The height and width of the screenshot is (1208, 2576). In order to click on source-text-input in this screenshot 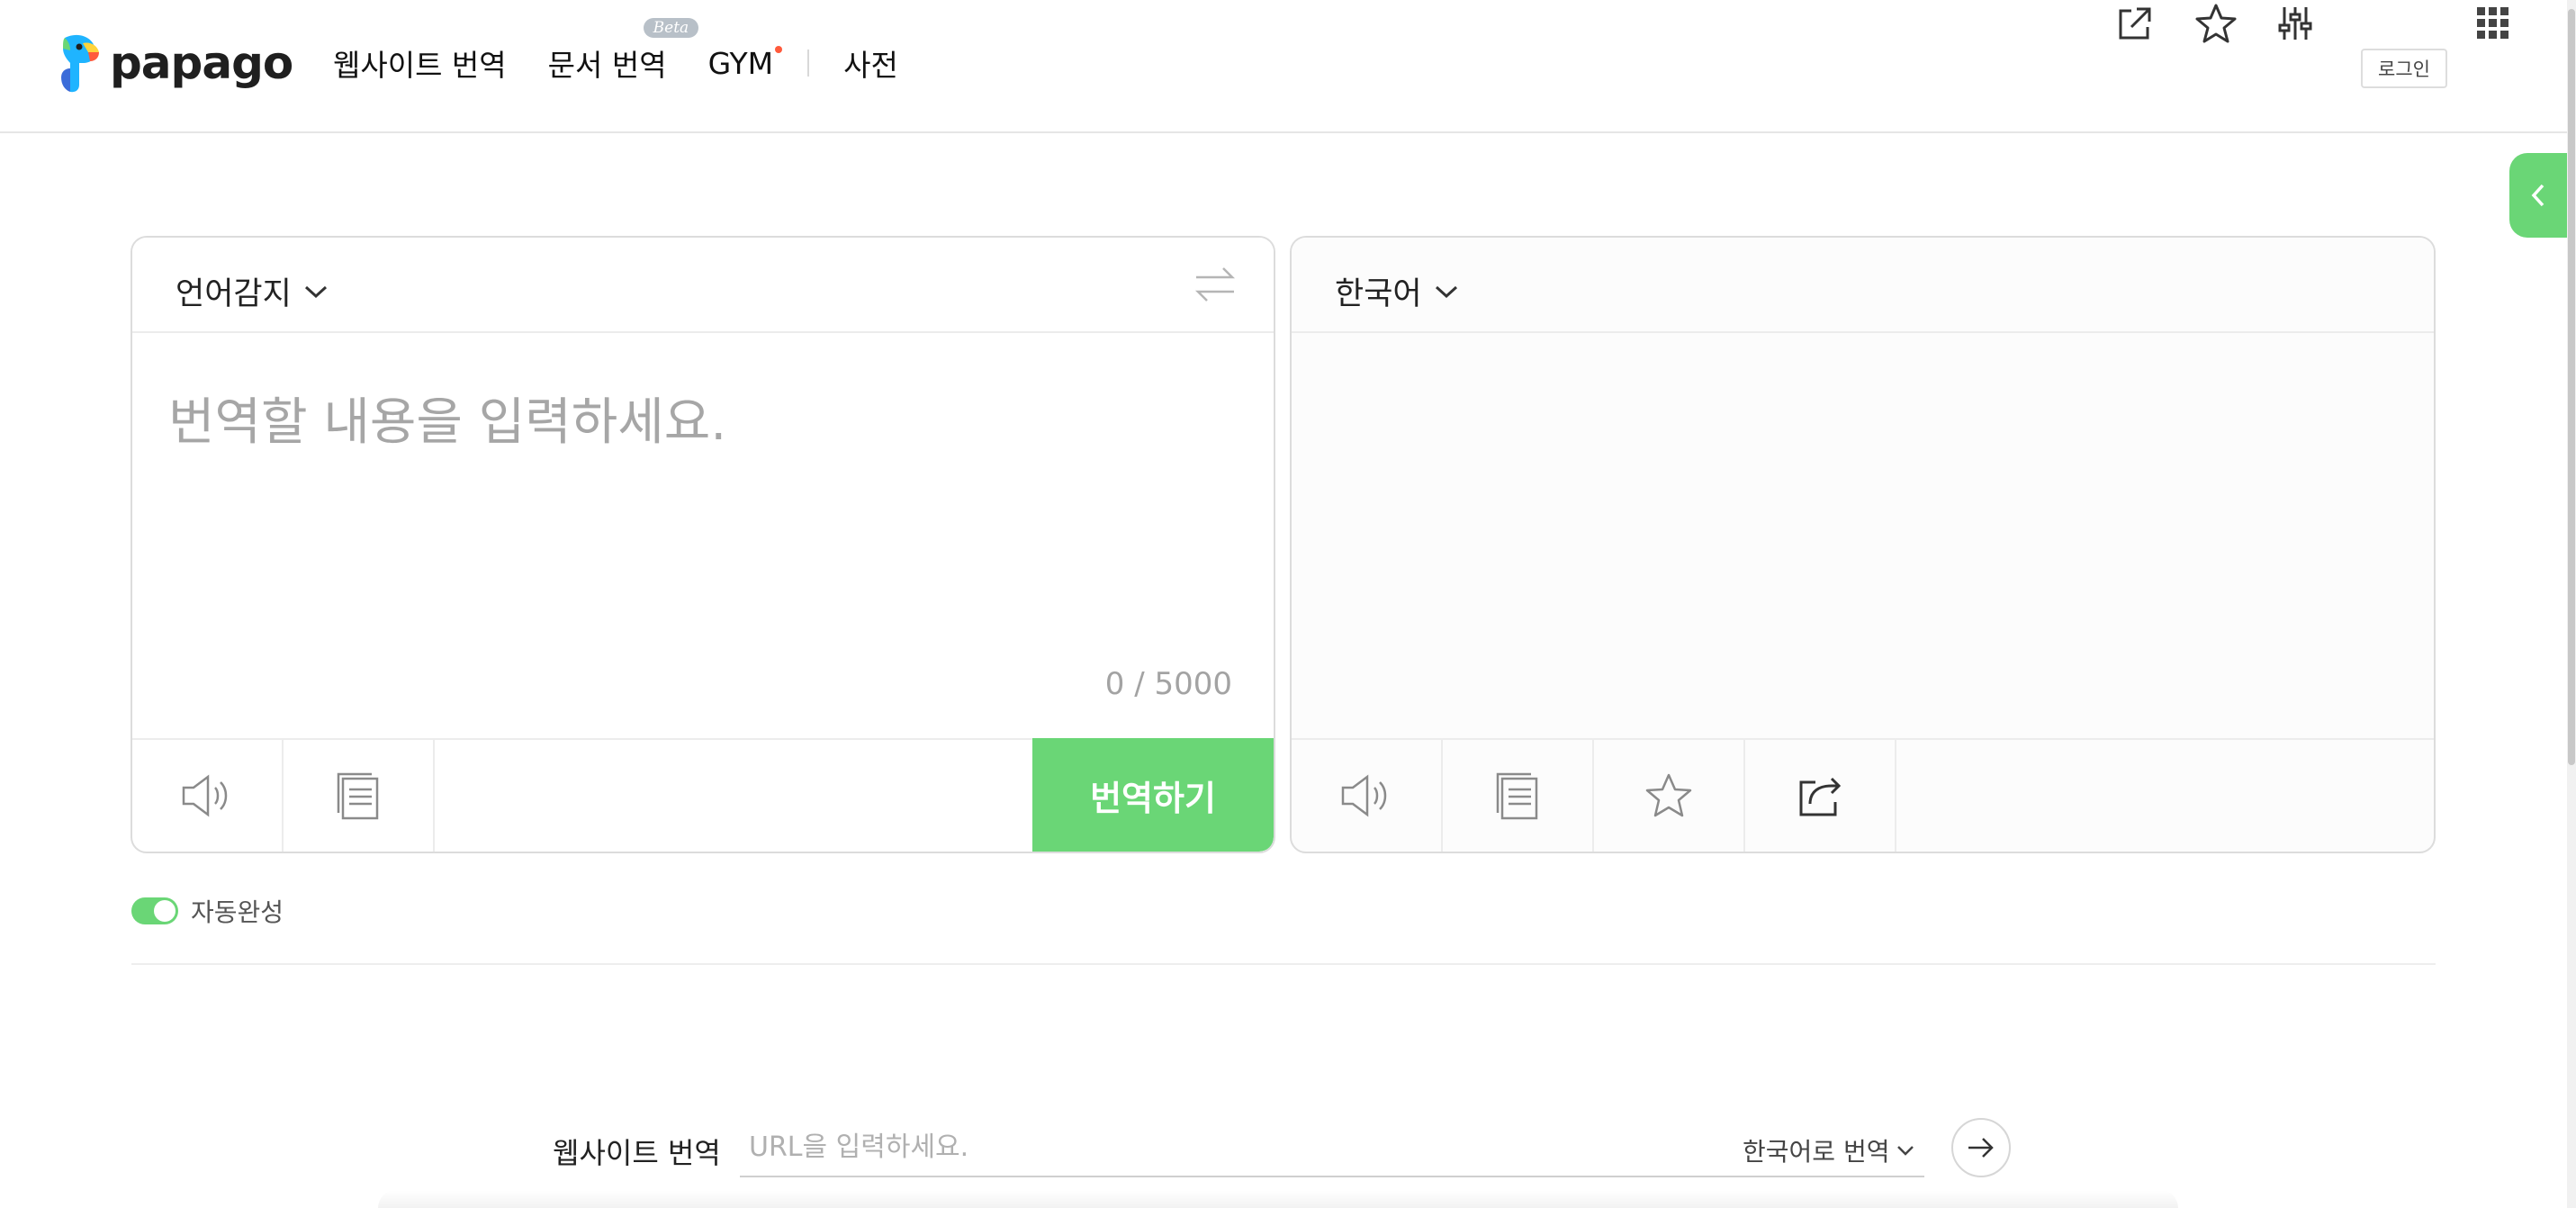, I will do `click(703, 499)`.